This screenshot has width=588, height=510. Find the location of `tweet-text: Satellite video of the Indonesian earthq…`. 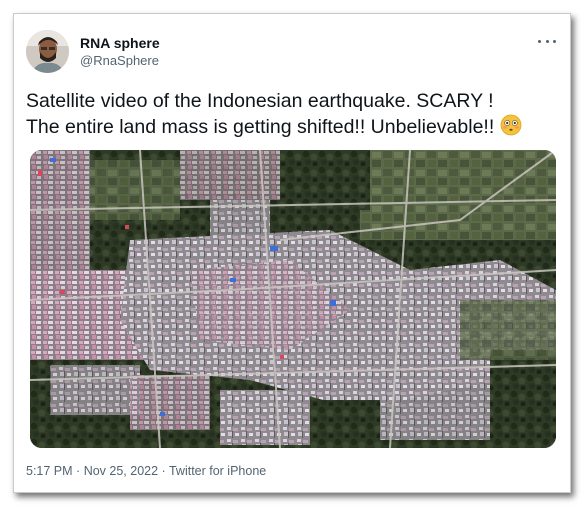

tweet-text: Satellite video of the Indonesian earthq… is located at coordinates (294, 115).